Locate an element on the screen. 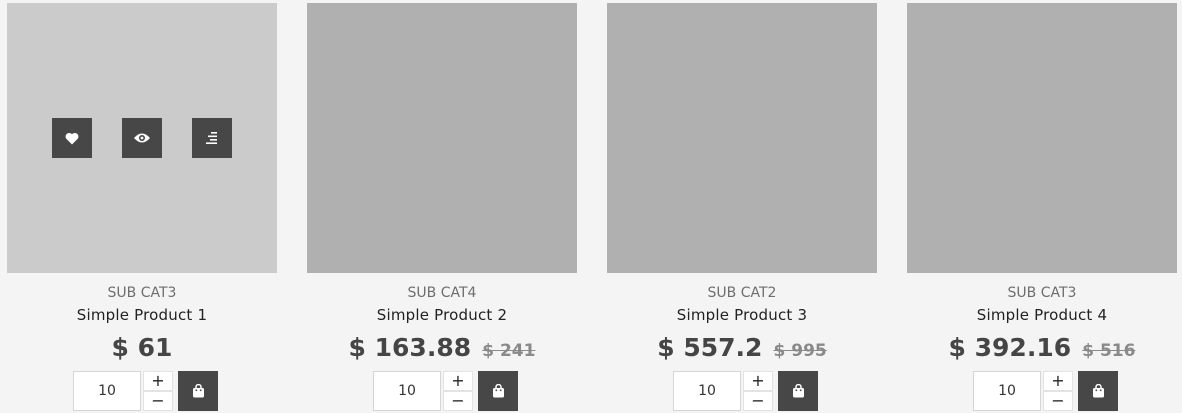  product-price: $ 61 is located at coordinates (142, 347).